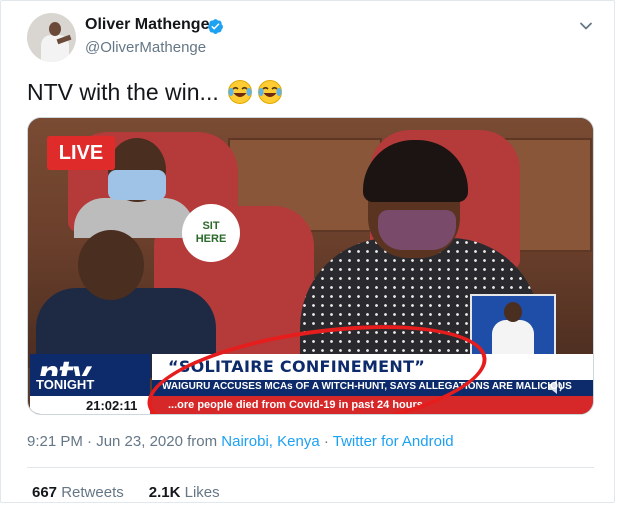  Describe the element at coordinates (112, 405) in the screenshot. I see `clock-text: 21:02:11` at that location.